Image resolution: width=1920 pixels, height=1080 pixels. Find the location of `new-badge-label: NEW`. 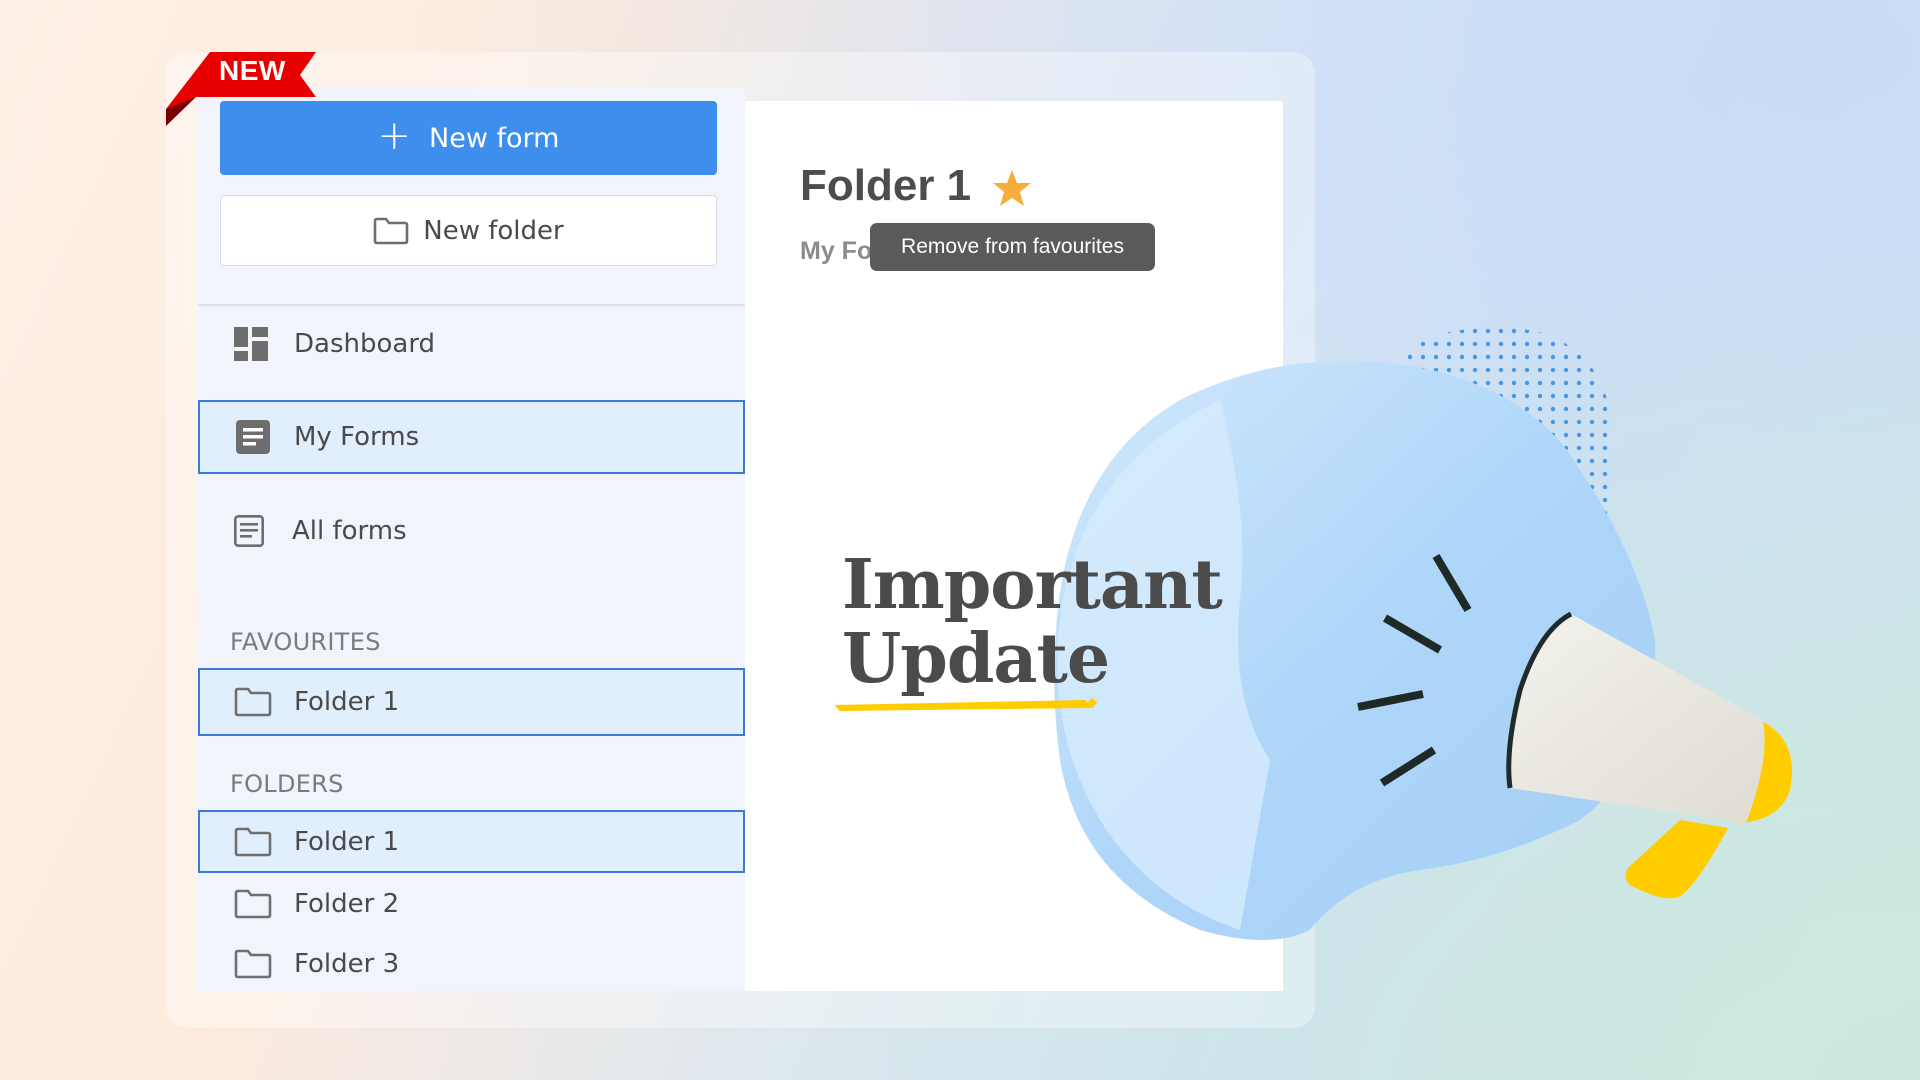

new-badge-label: NEW is located at coordinates (252, 70).